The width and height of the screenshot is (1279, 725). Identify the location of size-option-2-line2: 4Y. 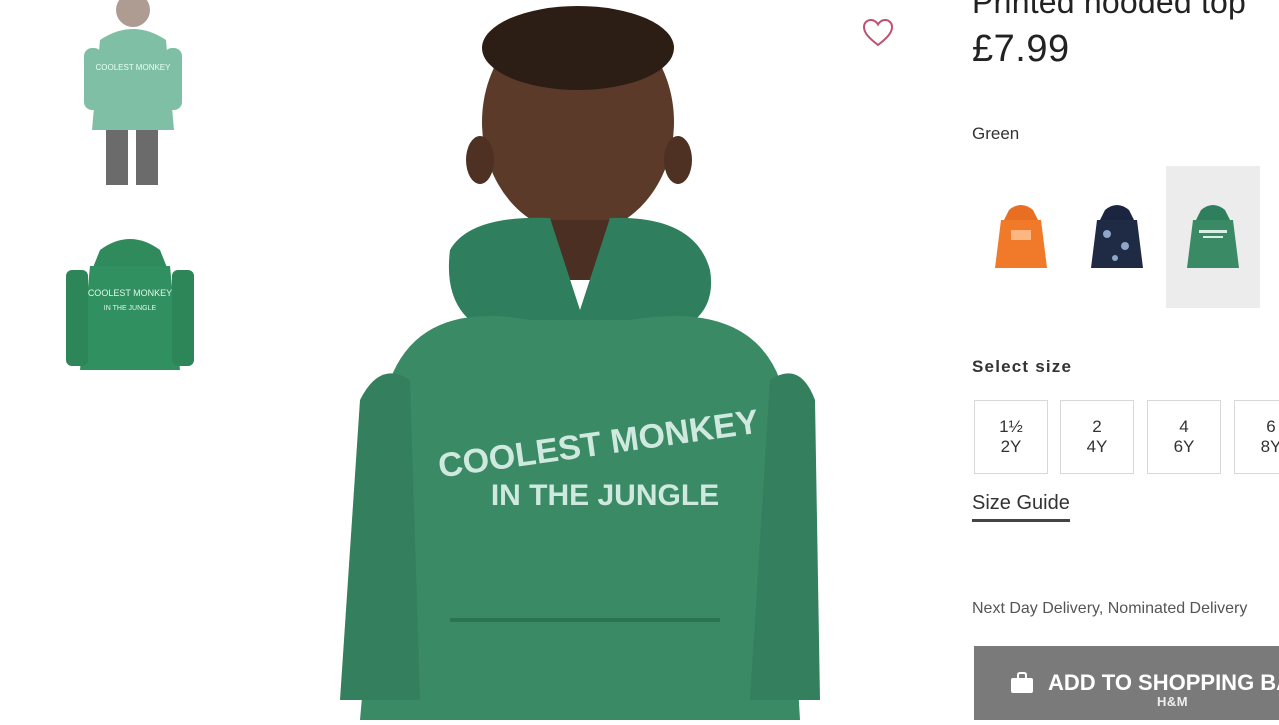
(1097, 446).